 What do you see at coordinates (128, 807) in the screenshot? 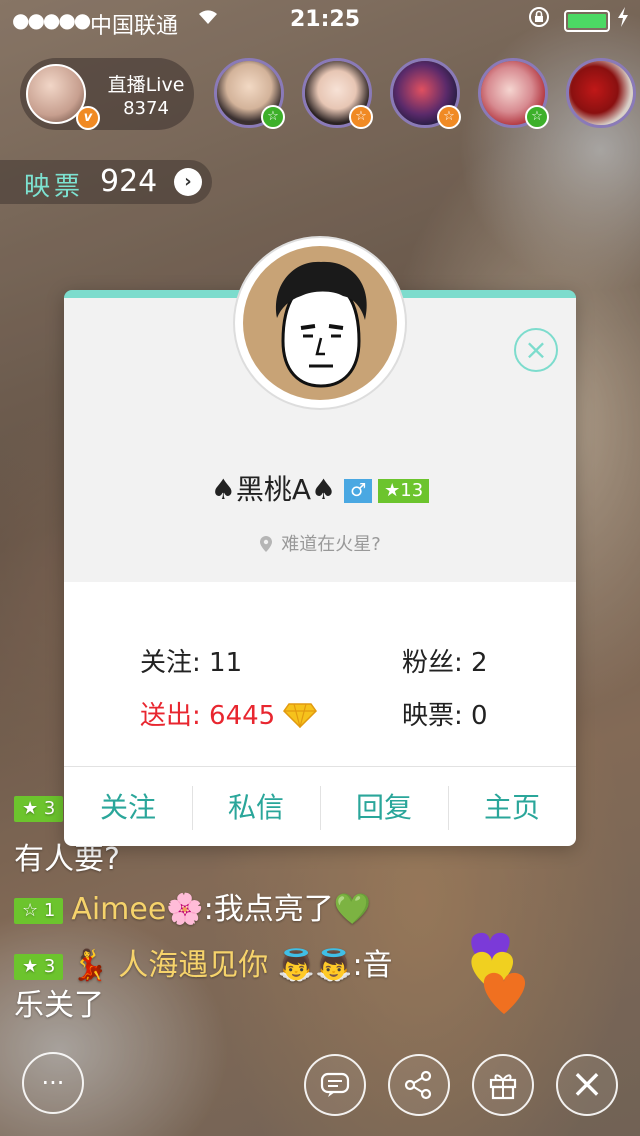
I see `follow-button: 关注` at bounding box center [128, 807].